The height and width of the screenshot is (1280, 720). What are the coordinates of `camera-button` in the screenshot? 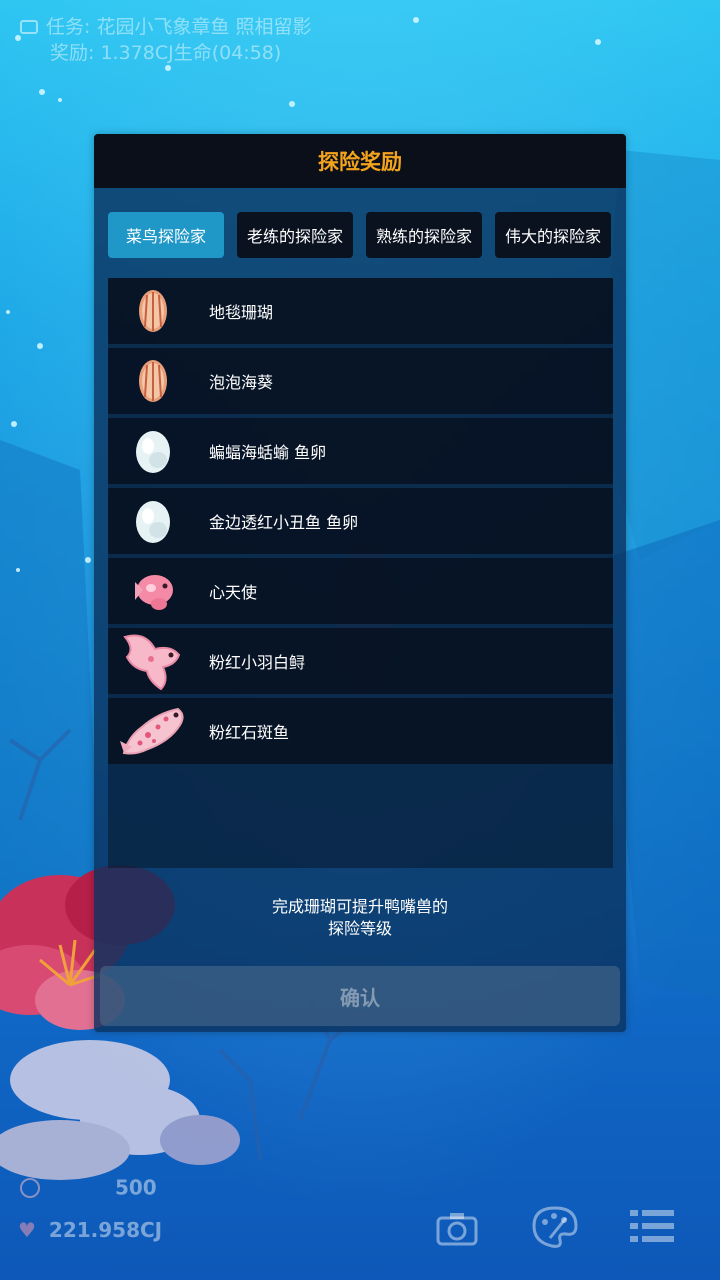 It's located at (458, 1228).